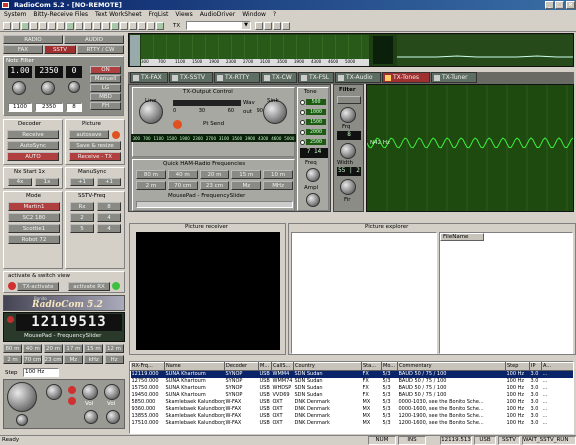  What do you see at coordinates (53, 359) in the screenshot?
I see `band-button-1-2: 23 cm` at bounding box center [53, 359].